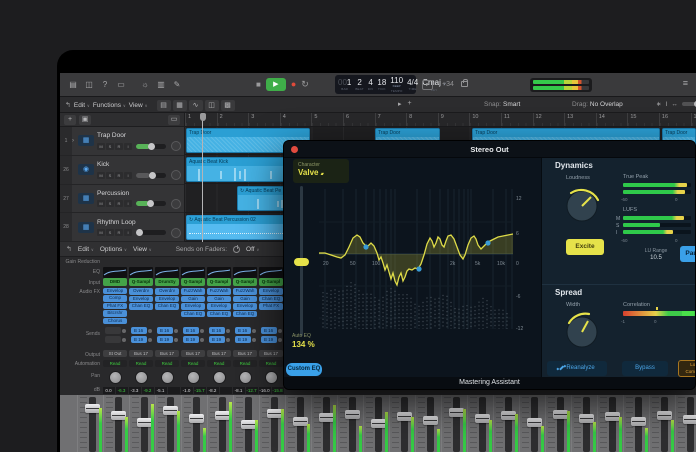 The width and height of the screenshot is (696, 452). What do you see at coordinates (440, 120) in the screenshot?
I see `bar-ruler: 1234567891011121314151617` at bounding box center [440, 120].